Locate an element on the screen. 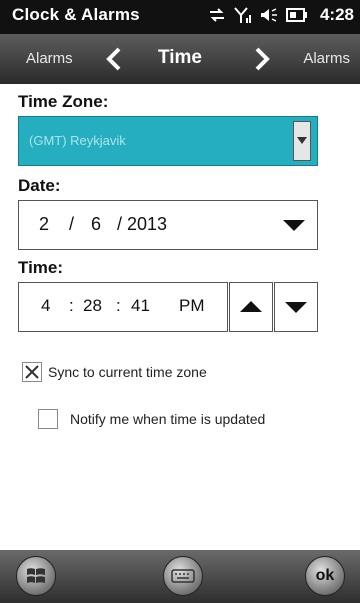  time-hour: 4 is located at coordinates (45, 306).